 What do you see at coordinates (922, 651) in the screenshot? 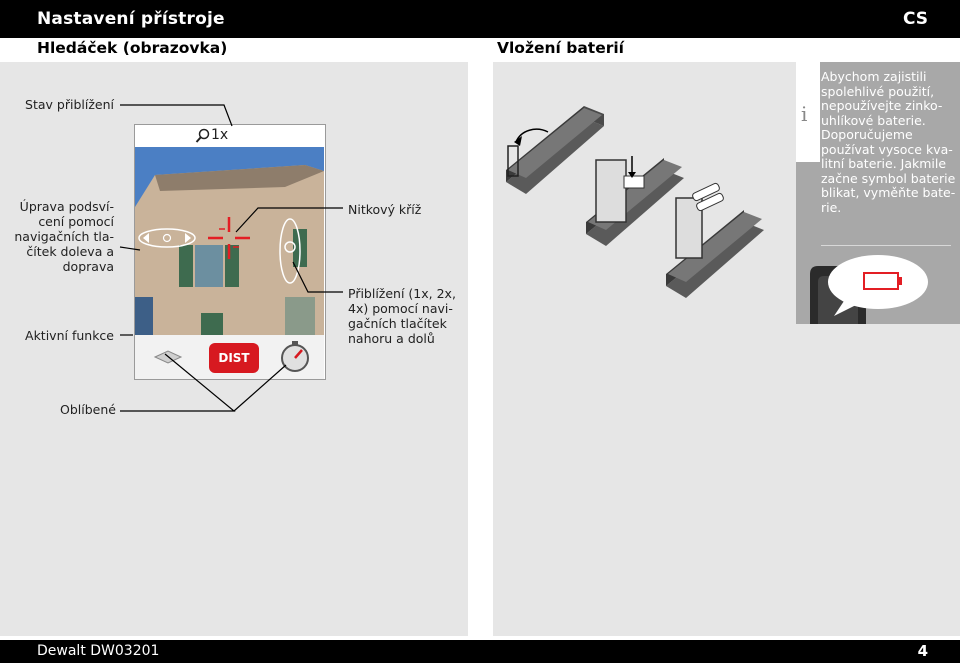
I see `page-number: 4` at bounding box center [922, 651].